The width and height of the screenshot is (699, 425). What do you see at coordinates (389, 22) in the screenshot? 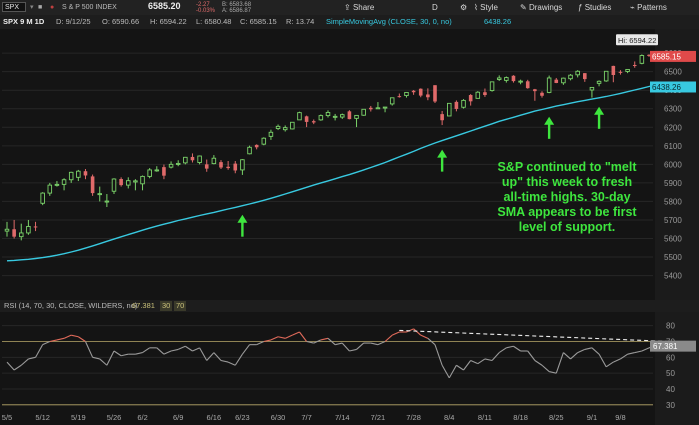
I see `sma-study-label: SimpleMovingAvg (CLOSE, 30, 0, no)` at bounding box center [389, 22].